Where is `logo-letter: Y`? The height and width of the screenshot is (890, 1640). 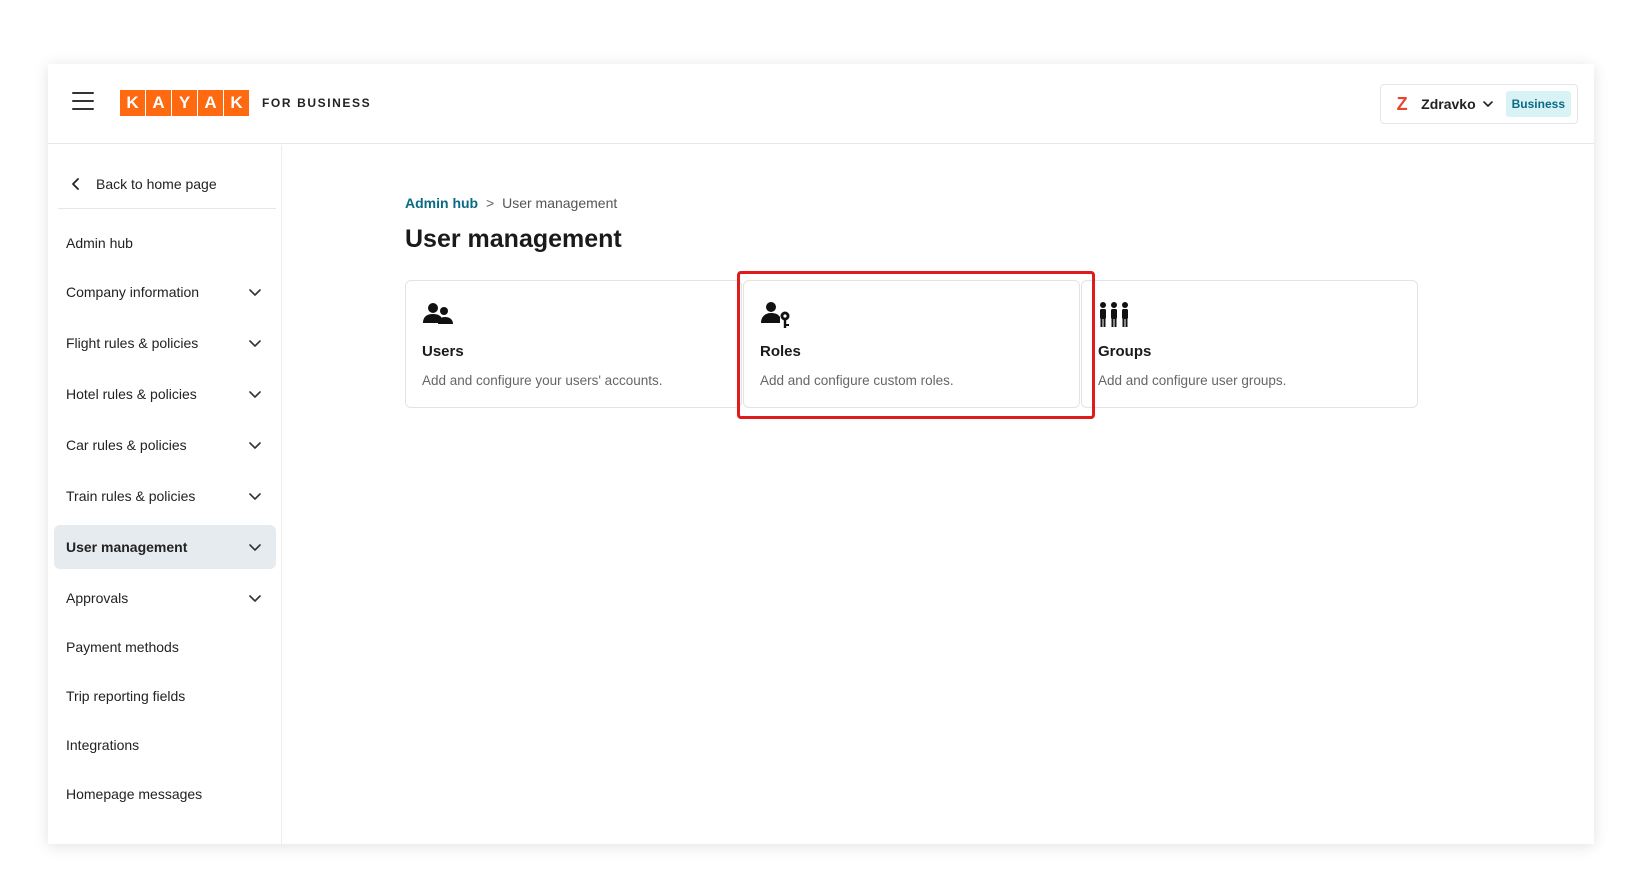 logo-letter: Y is located at coordinates (184, 103).